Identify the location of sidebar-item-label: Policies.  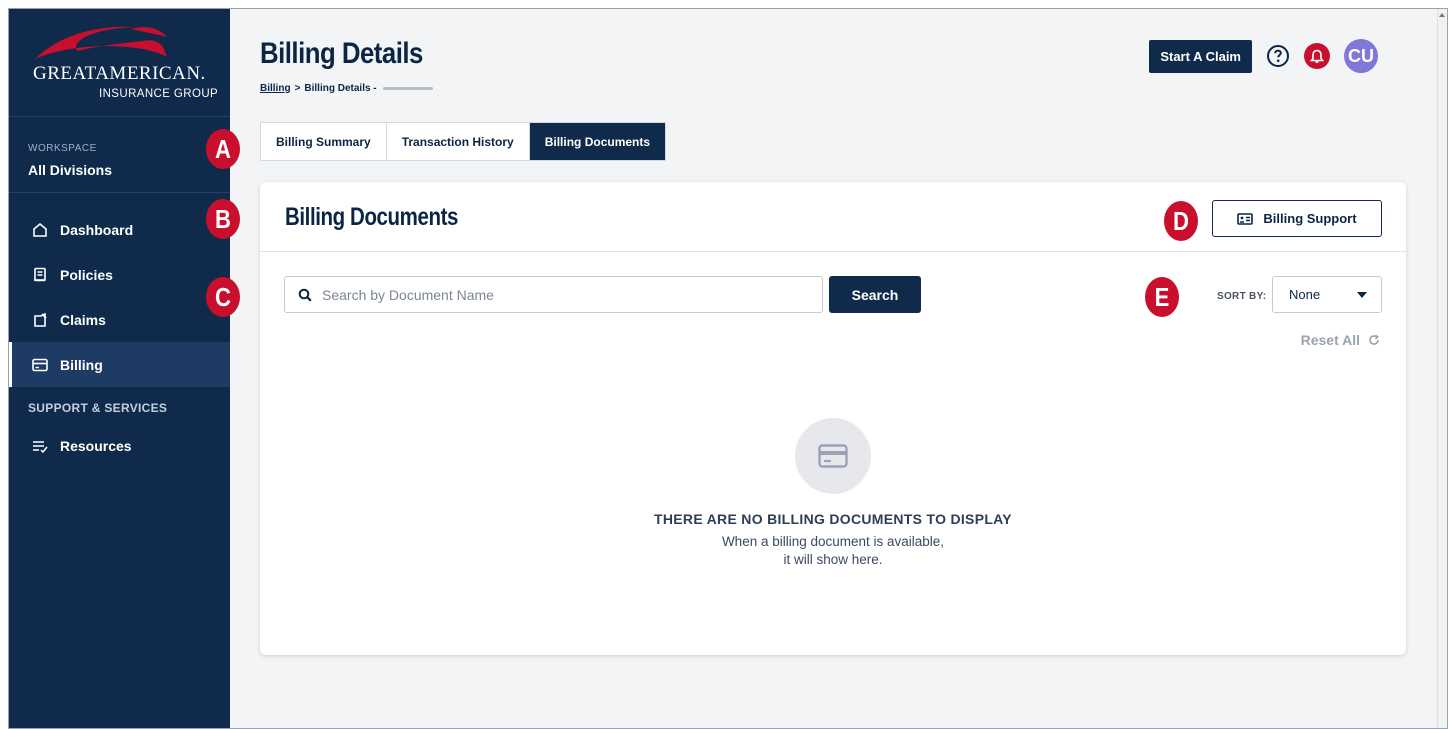
(86, 274).